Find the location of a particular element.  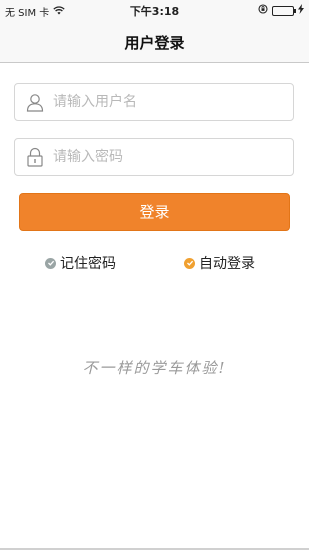

auto-login-option: 自动登录 is located at coordinates (219, 263).